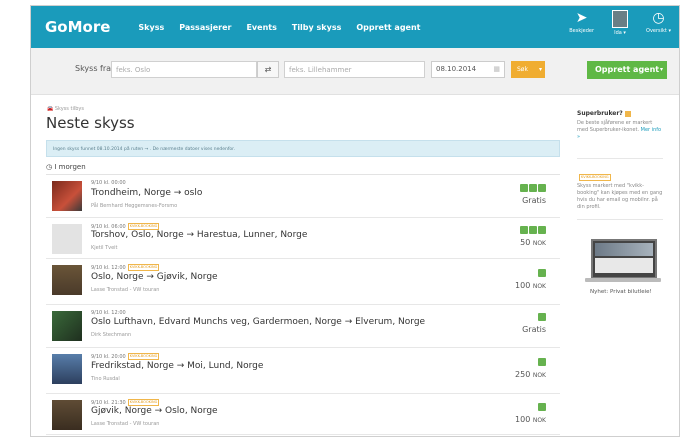  I want to click on ride-price: 250 NOK, so click(530, 374).